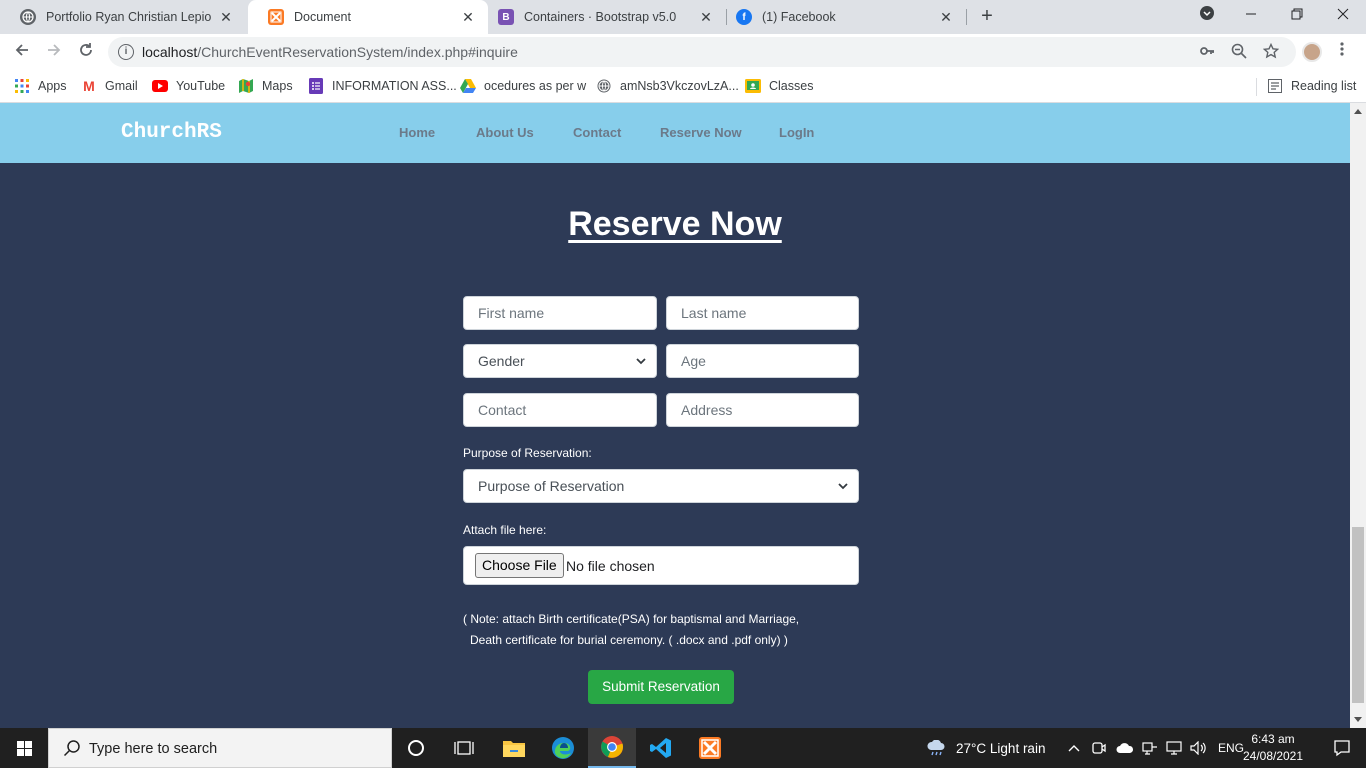 The width and height of the screenshot is (1366, 768). What do you see at coordinates (1297, 15) in the screenshot?
I see `restore-button` at bounding box center [1297, 15].